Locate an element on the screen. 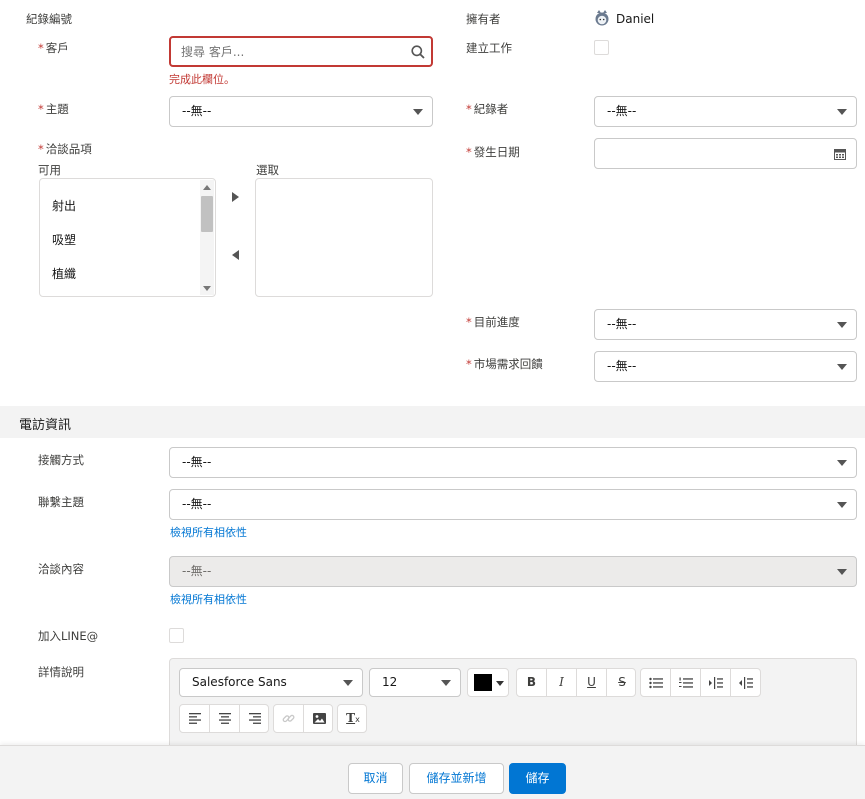 This screenshot has width=865, height=799. scroll-up-icon is located at coordinates (207, 187).